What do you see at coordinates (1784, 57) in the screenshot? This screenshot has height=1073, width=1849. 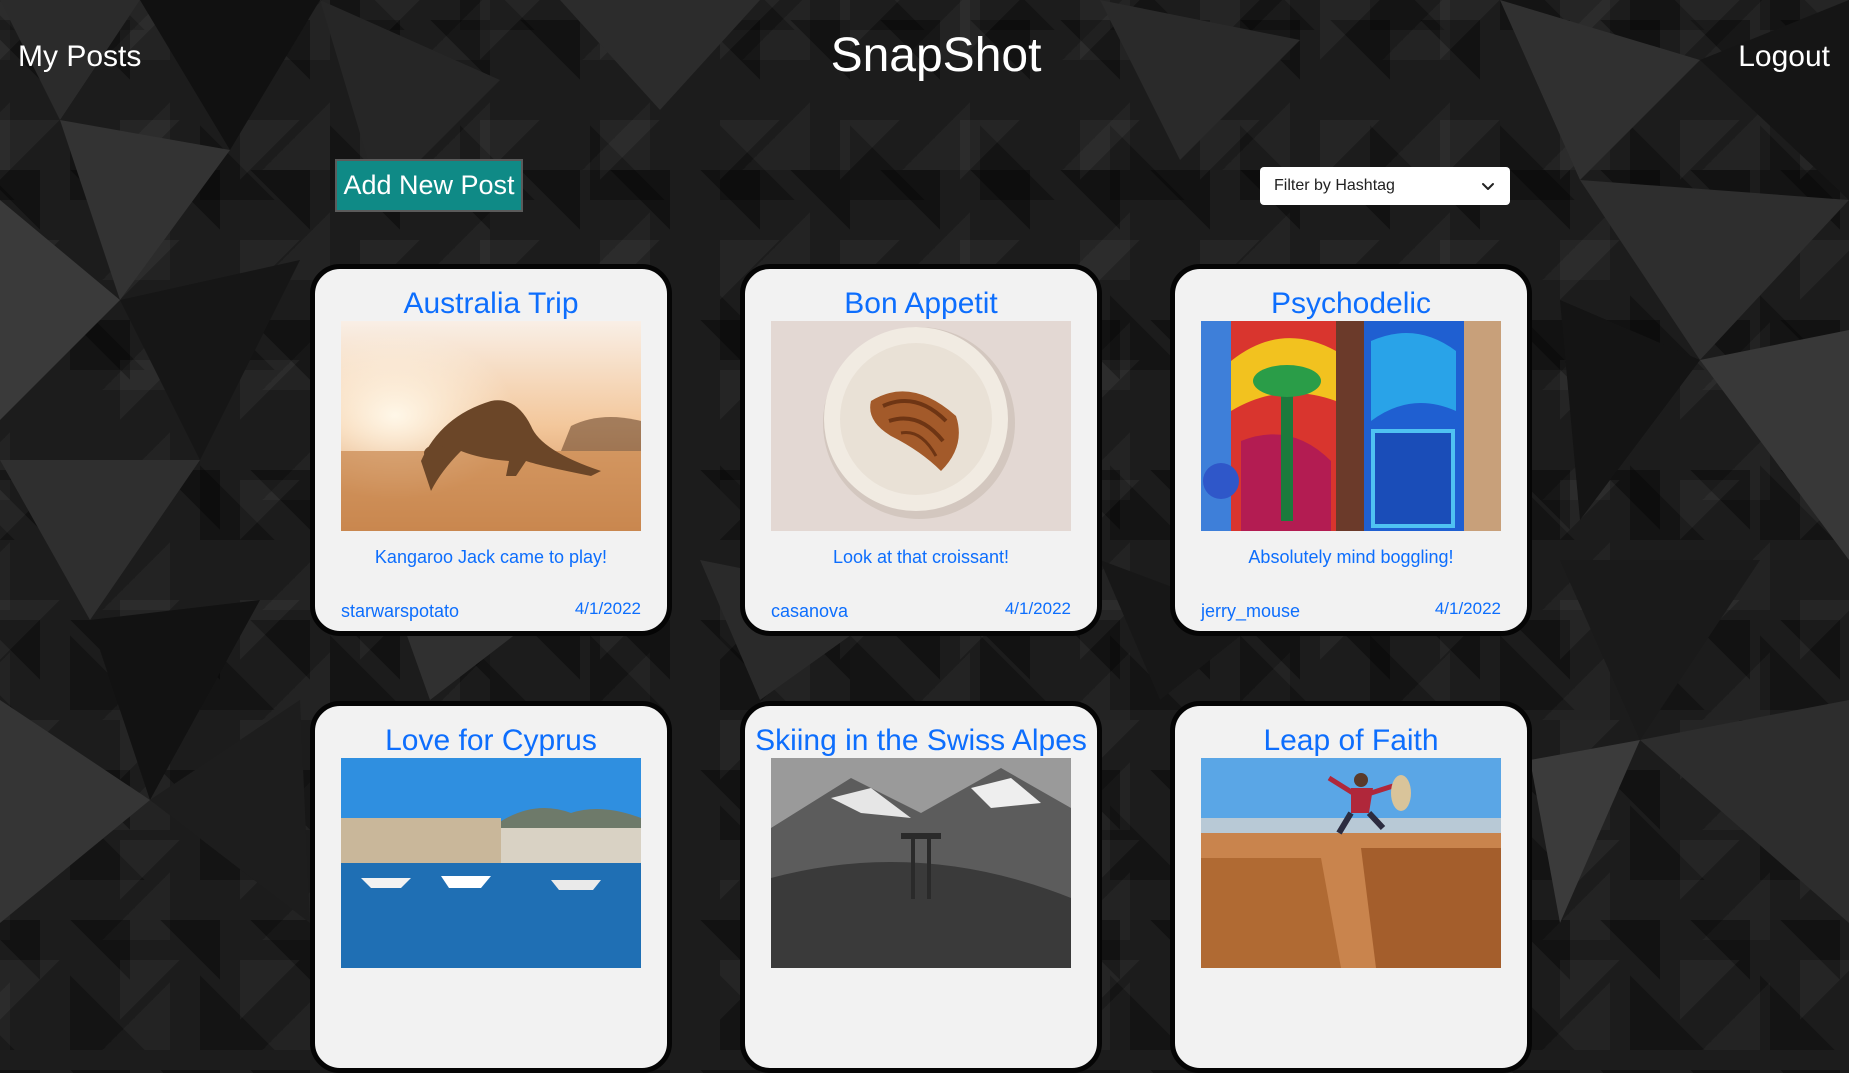 I see `logout-link: Logout` at bounding box center [1784, 57].